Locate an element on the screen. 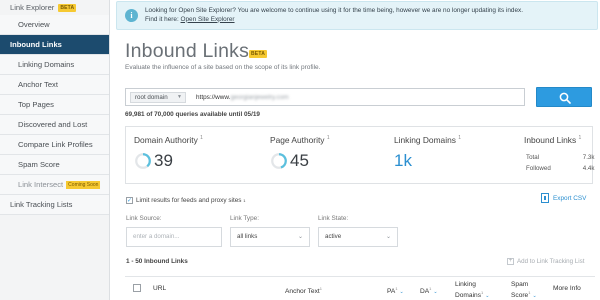 The width and height of the screenshot is (600, 300). column-url: URL is located at coordinates (159, 289).